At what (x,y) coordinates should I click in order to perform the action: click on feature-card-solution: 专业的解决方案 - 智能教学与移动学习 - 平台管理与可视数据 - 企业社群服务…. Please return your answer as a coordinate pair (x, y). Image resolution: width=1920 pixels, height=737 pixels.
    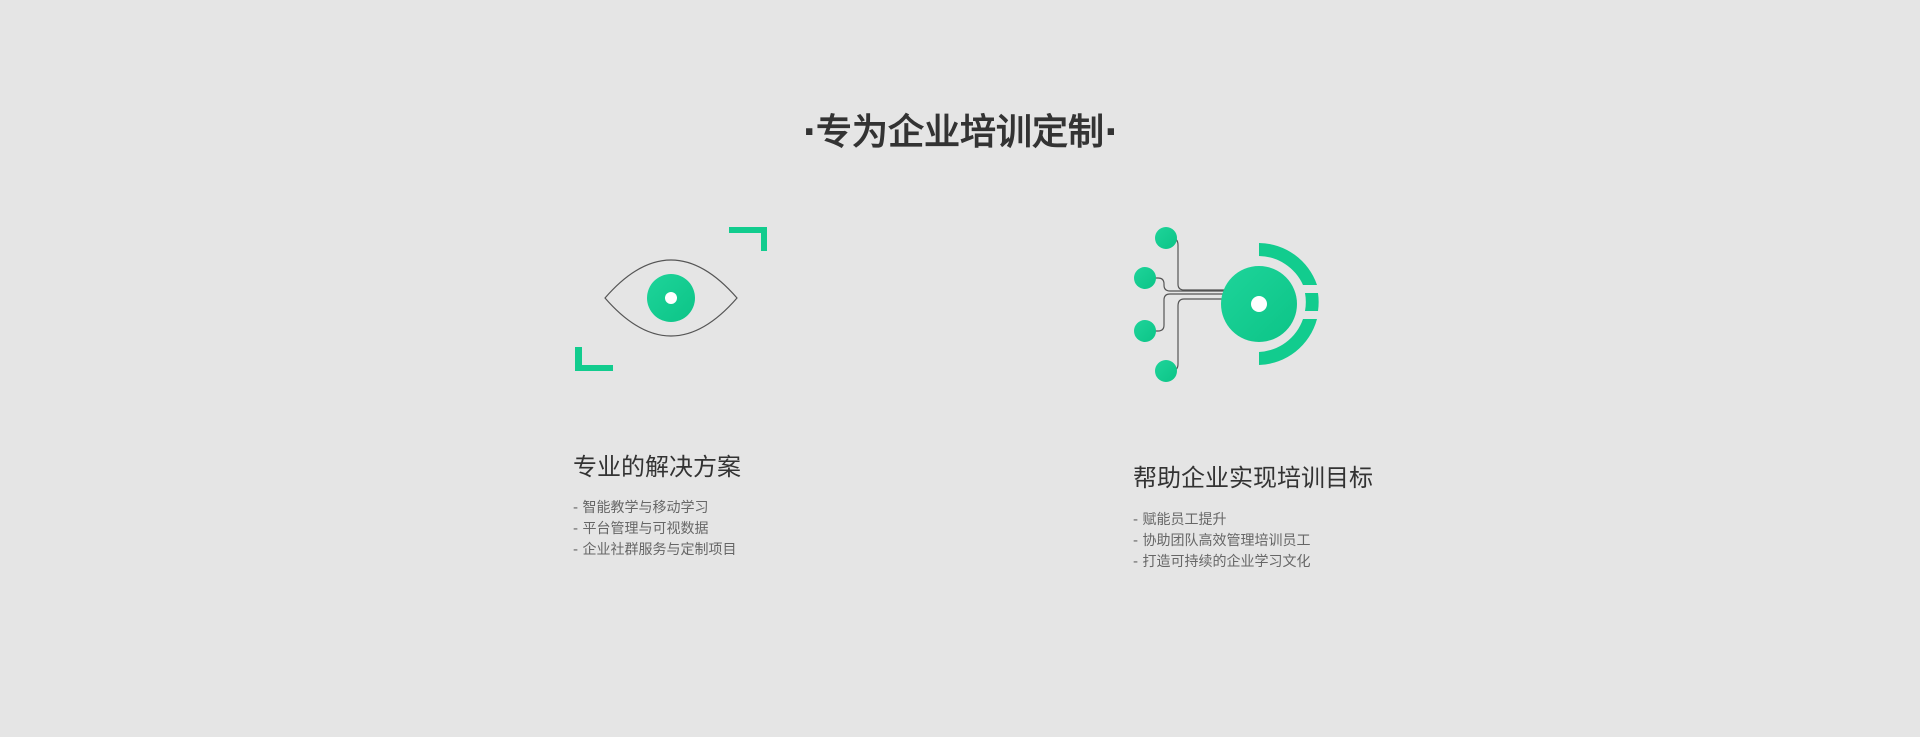
    Looking at the image, I should click on (783, 394).